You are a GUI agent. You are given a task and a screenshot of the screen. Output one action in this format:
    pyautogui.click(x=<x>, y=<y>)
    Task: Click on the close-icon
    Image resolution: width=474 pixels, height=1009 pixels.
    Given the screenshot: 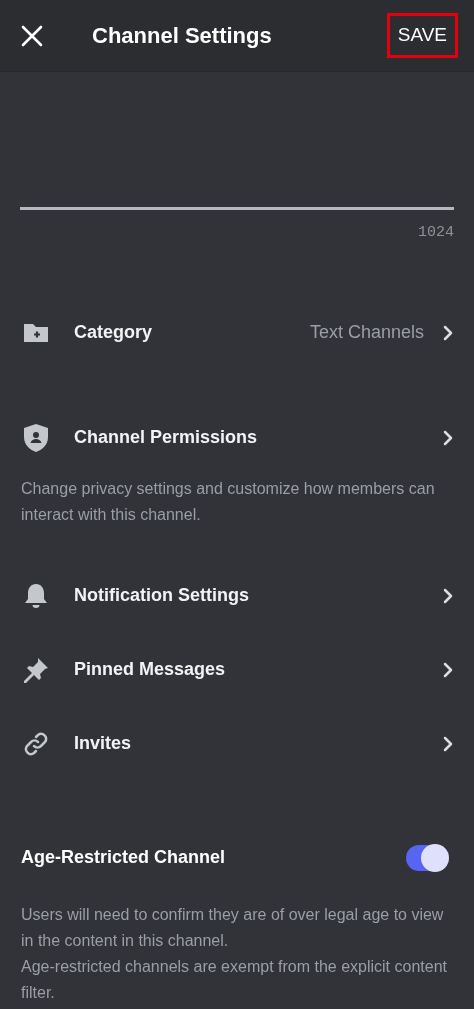 What is the action you would take?
    pyautogui.click(x=32, y=35)
    